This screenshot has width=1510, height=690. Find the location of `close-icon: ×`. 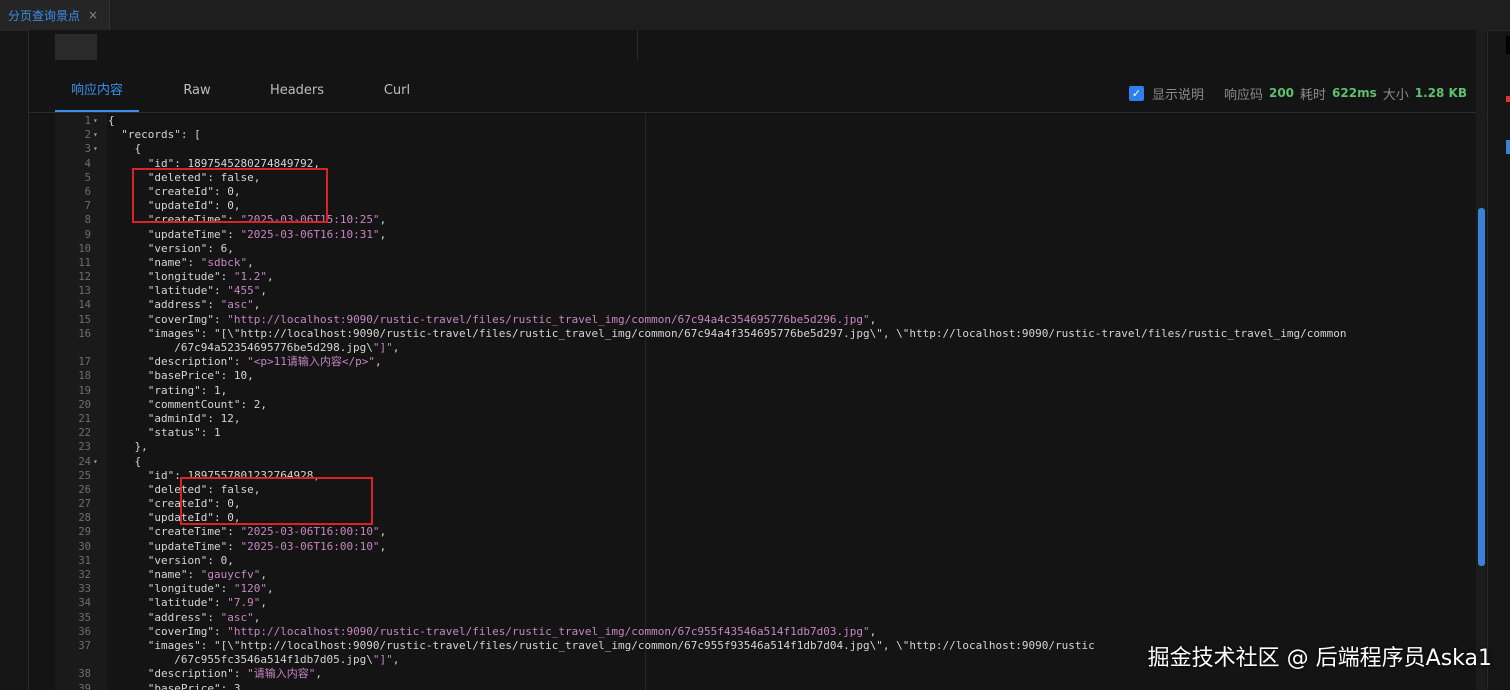

close-icon: × is located at coordinates (93, 15).